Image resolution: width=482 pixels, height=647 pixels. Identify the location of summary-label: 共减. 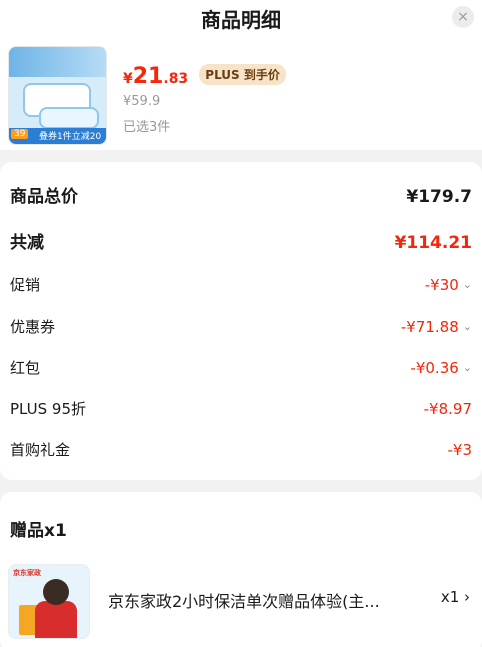
(27, 243).